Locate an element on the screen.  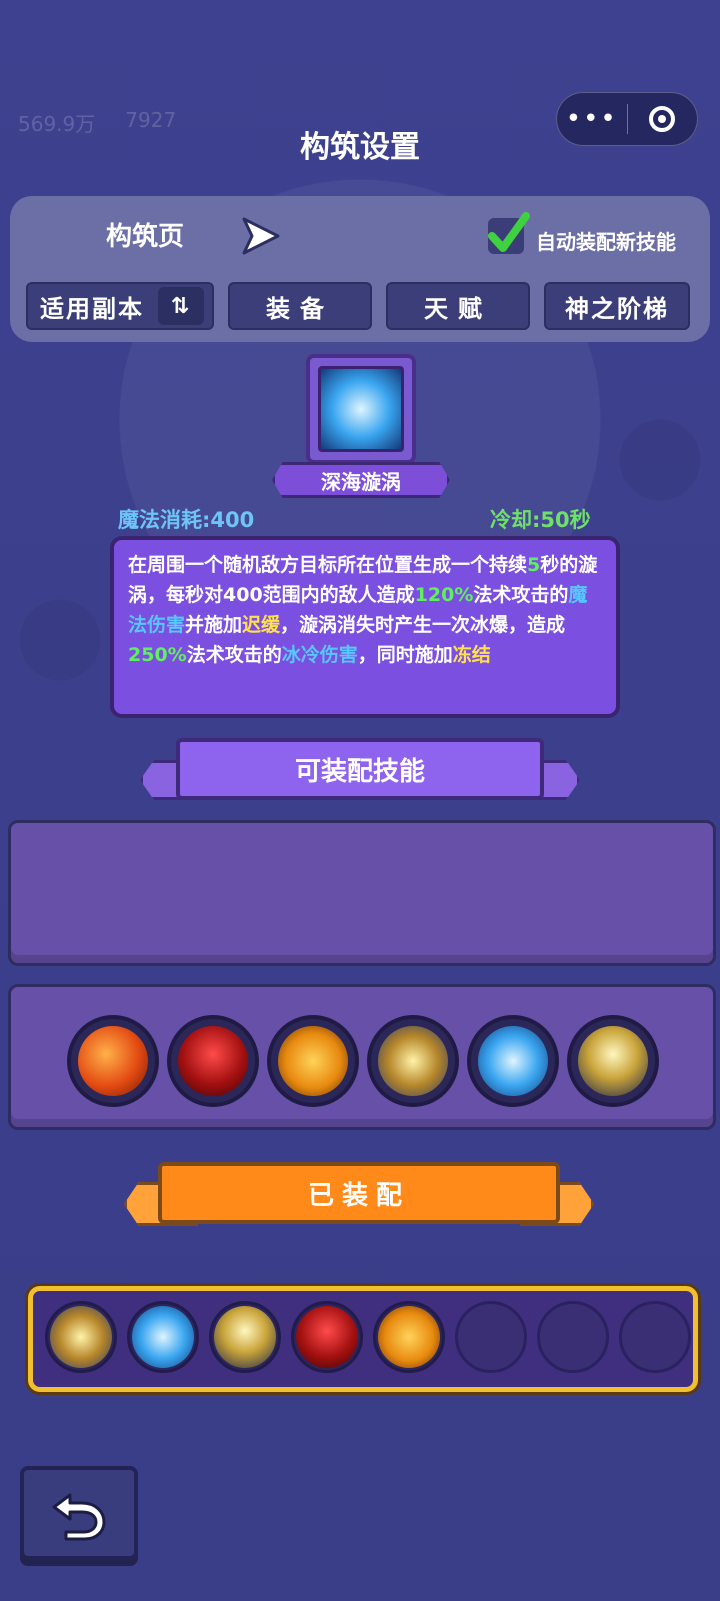
desc-text: 在周围一个随机敌方目标所在位置生成一个持续 is located at coordinates (328, 565).